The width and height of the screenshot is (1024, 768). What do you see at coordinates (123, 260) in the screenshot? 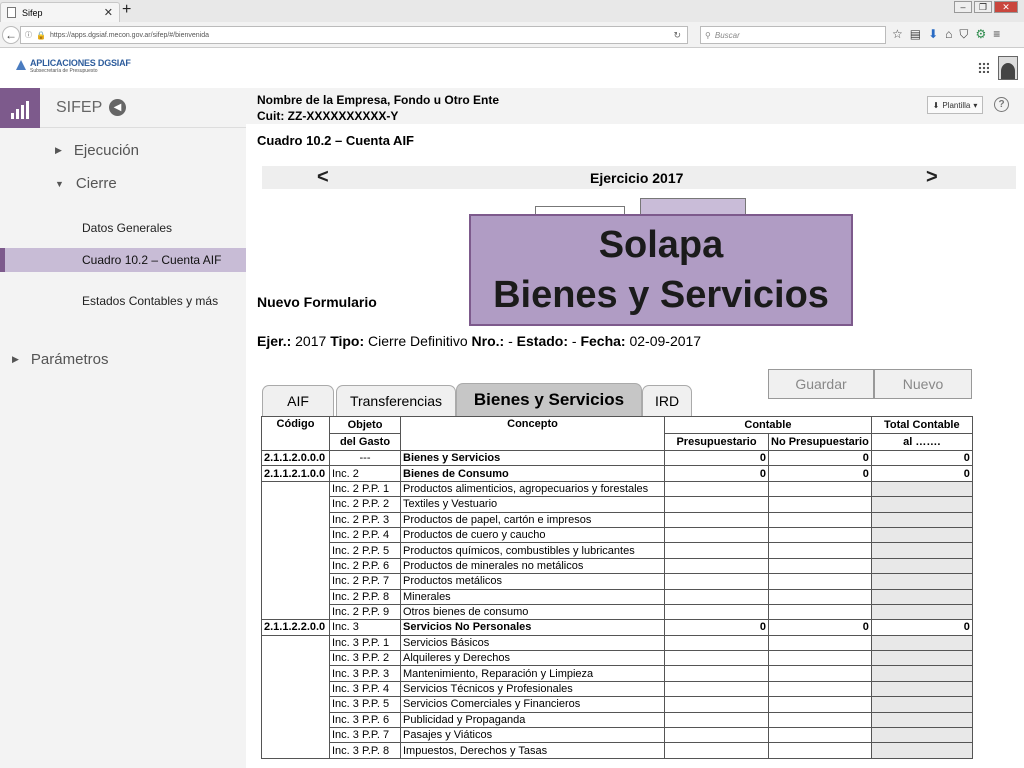
I see `sidebar-subitem-cuadro-active: Cuadro 10.2 – Cuenta AIF` at bounding box center [123, 260].